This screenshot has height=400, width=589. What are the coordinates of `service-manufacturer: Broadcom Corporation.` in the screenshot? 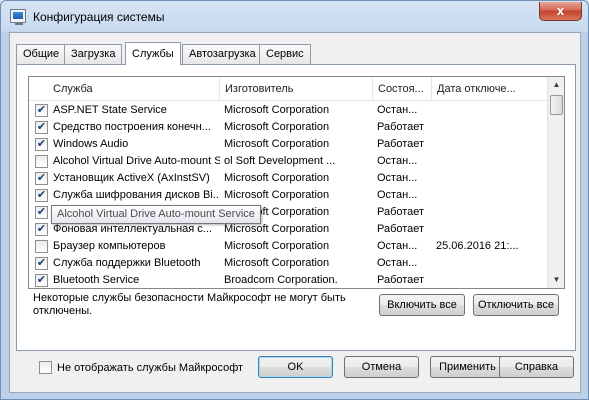 It's located at (281, 280).